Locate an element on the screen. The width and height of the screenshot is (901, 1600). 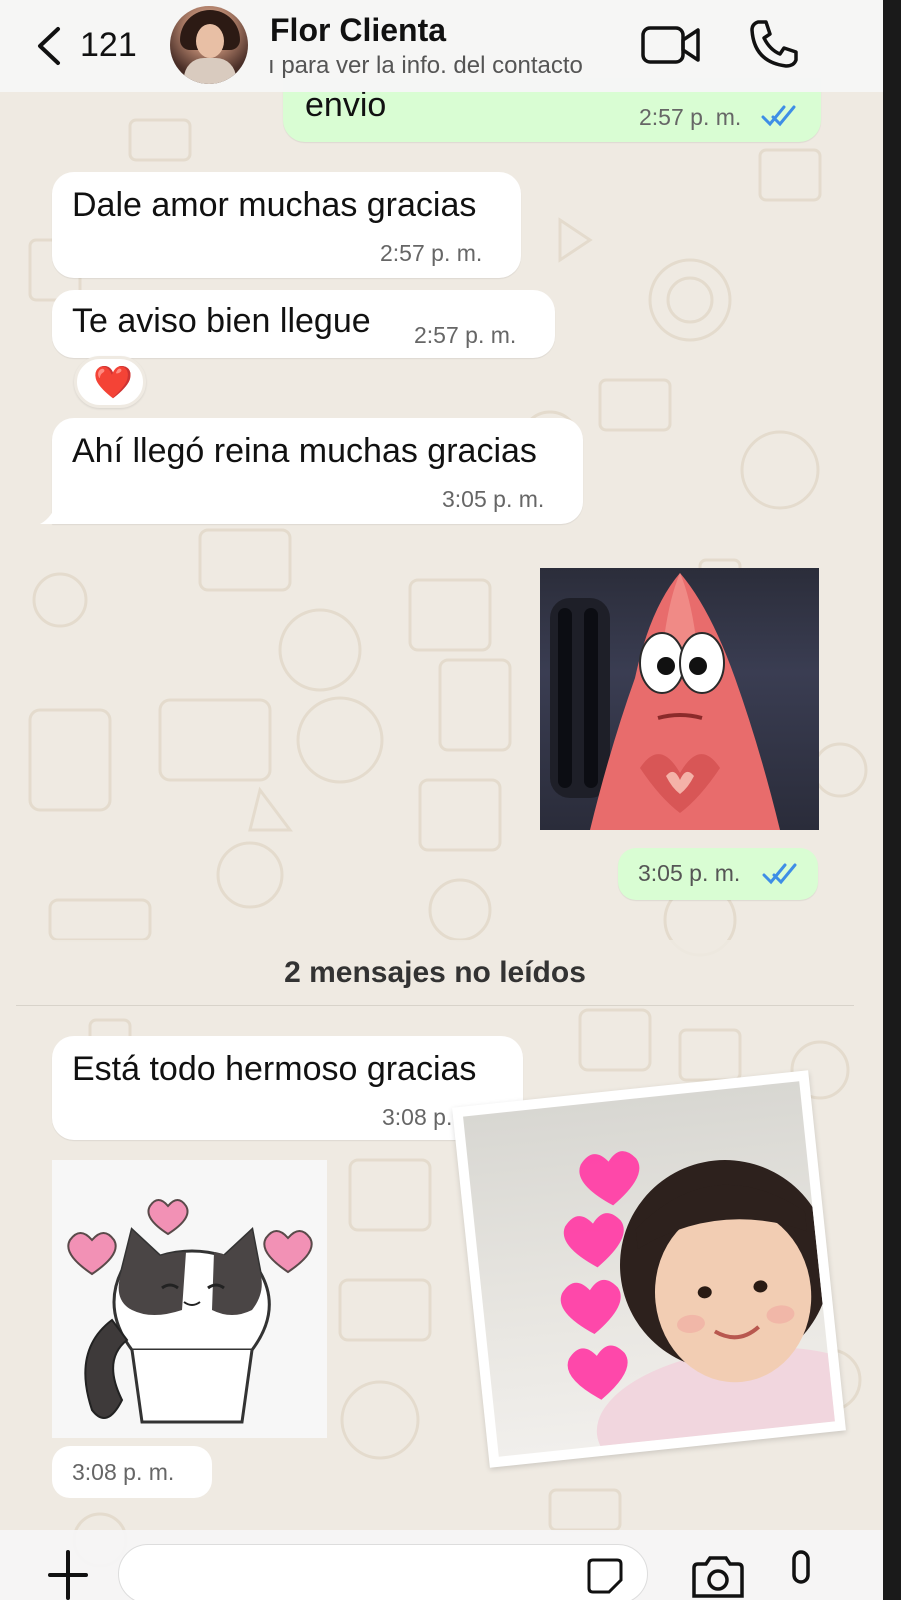
bubble-tail is located at coordinates (49, 512).